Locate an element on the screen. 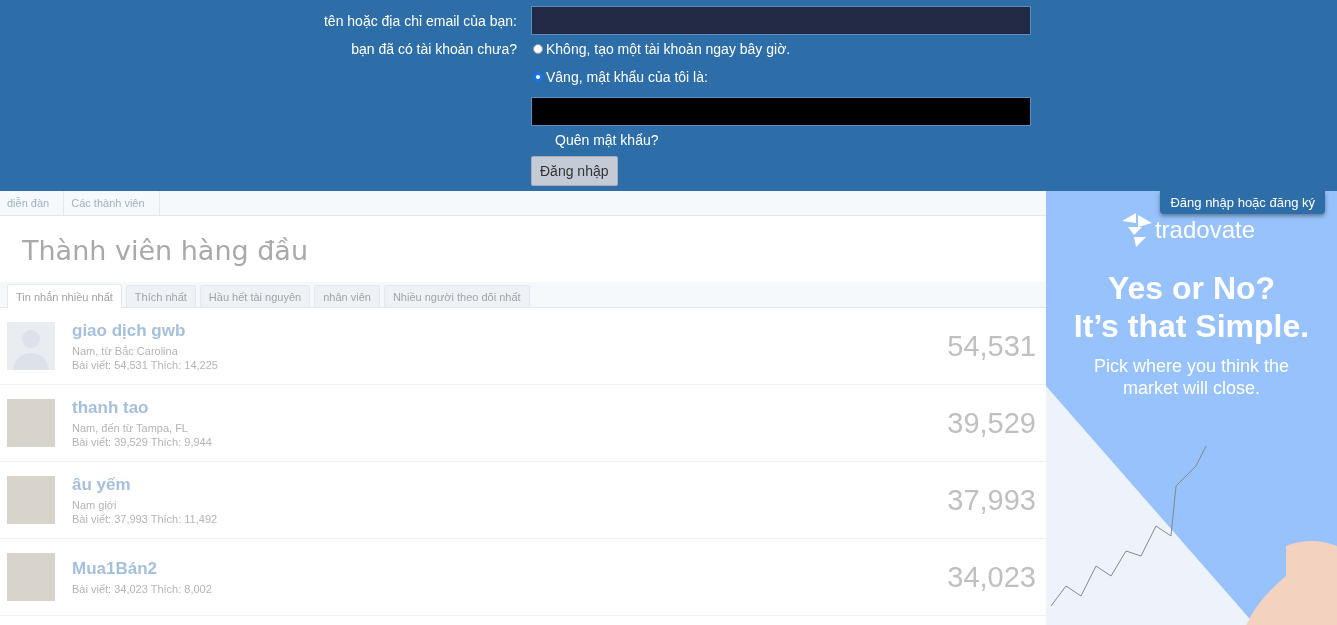  member-stats: Bài viết: 39,529 Thích: 9,944 is located at coordinates (142, 441).